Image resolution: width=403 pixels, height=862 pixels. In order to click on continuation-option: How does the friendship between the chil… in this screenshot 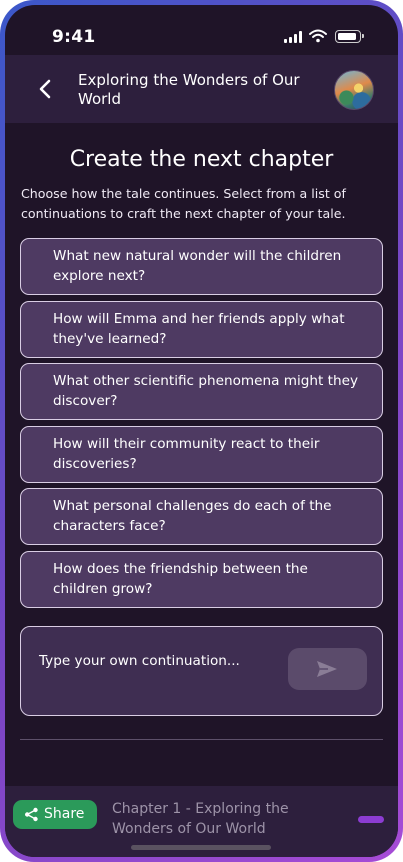, I will do `click(201, 579)`.